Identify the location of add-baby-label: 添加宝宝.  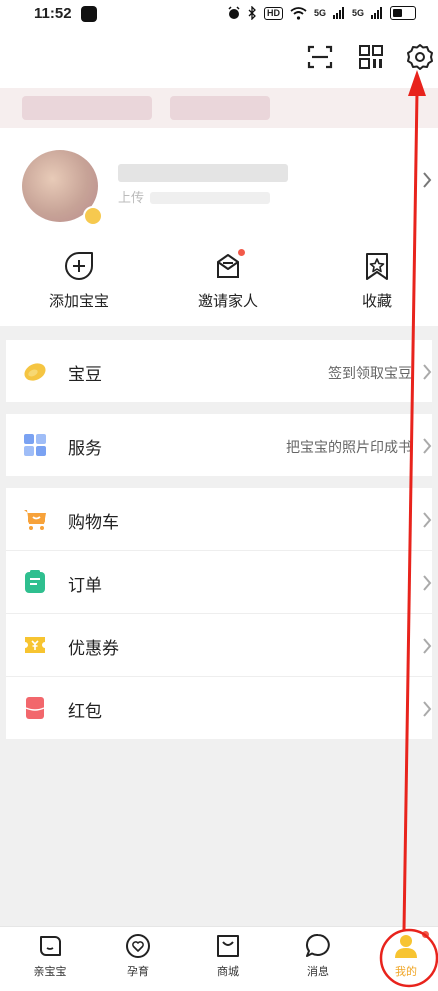
(78, 301).